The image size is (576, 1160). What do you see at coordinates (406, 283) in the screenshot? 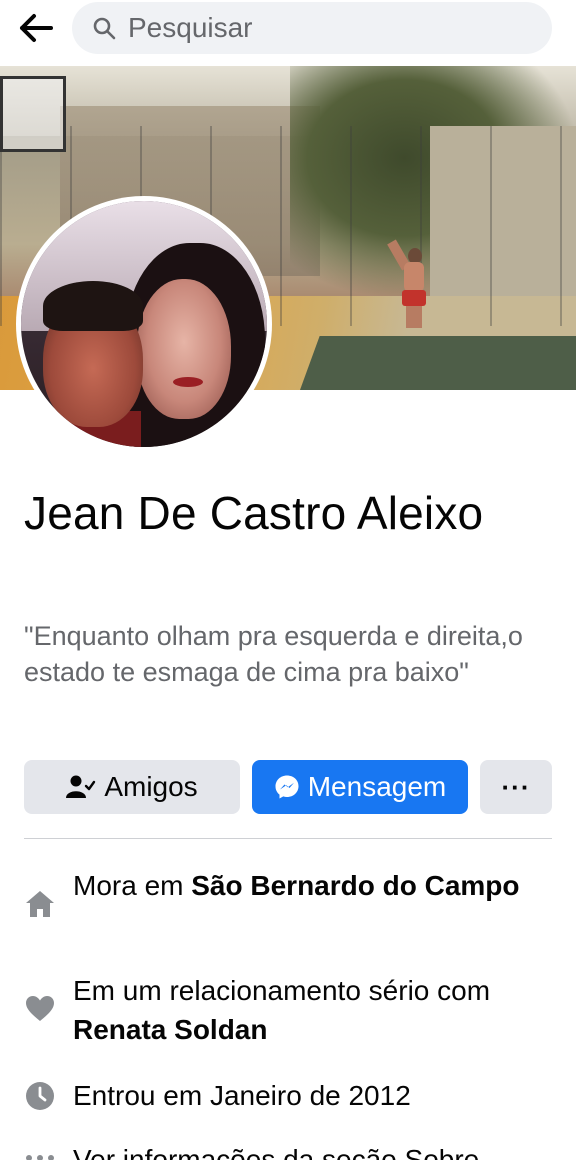
I see `cover-player` at bounding box center [406, 283].